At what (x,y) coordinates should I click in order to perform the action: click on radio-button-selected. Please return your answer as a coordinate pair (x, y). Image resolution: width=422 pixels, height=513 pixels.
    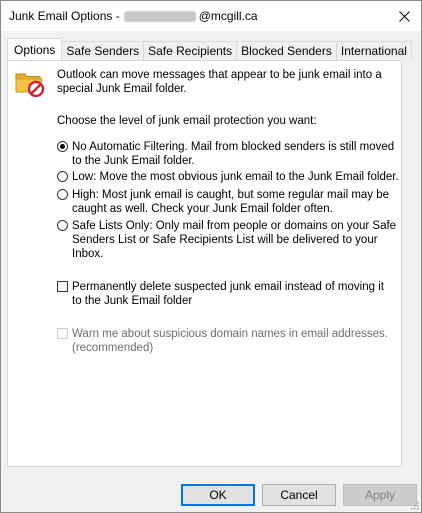
    Looking at the image, I should click on (62, 146).